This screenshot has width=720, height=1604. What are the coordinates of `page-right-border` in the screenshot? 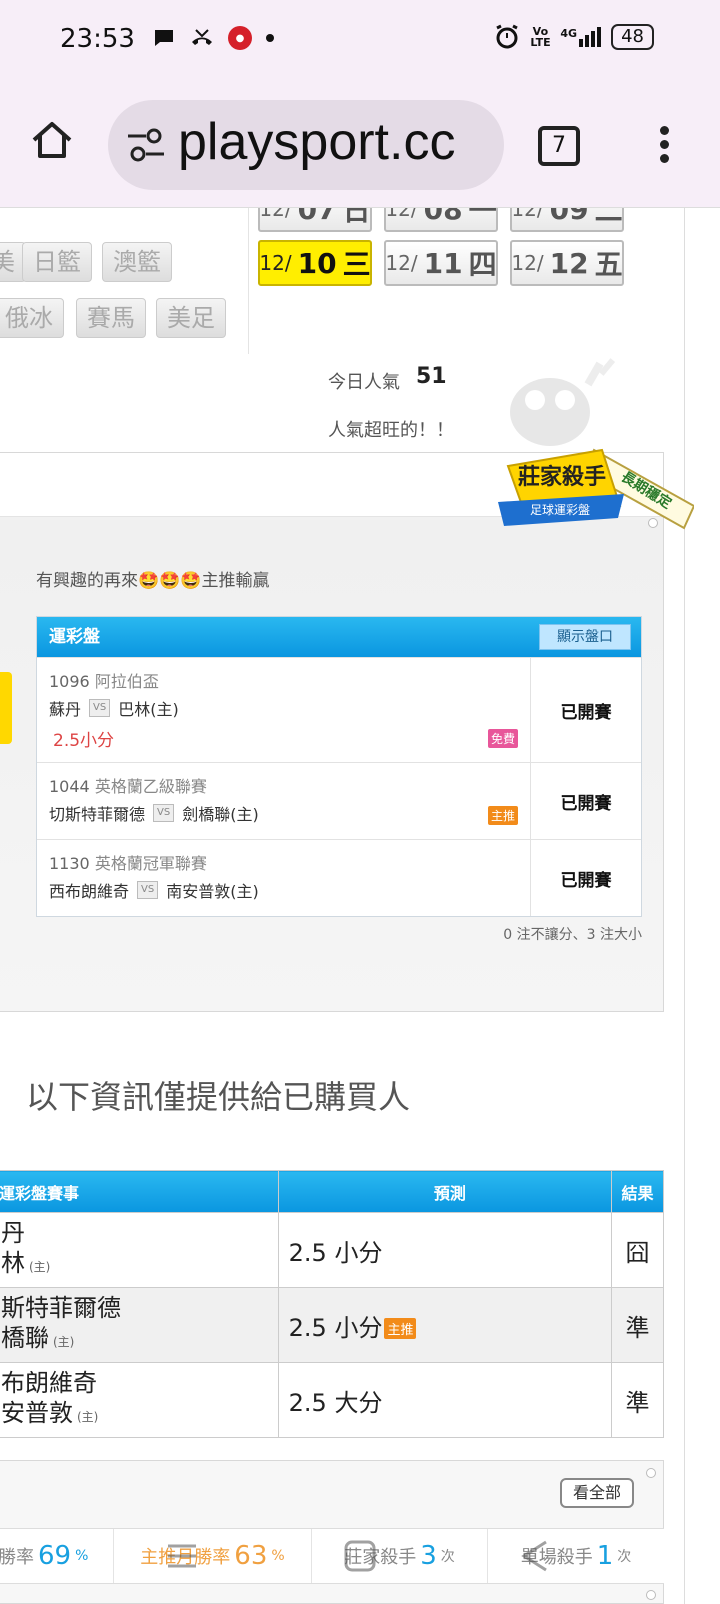 It's located at (684, 906).